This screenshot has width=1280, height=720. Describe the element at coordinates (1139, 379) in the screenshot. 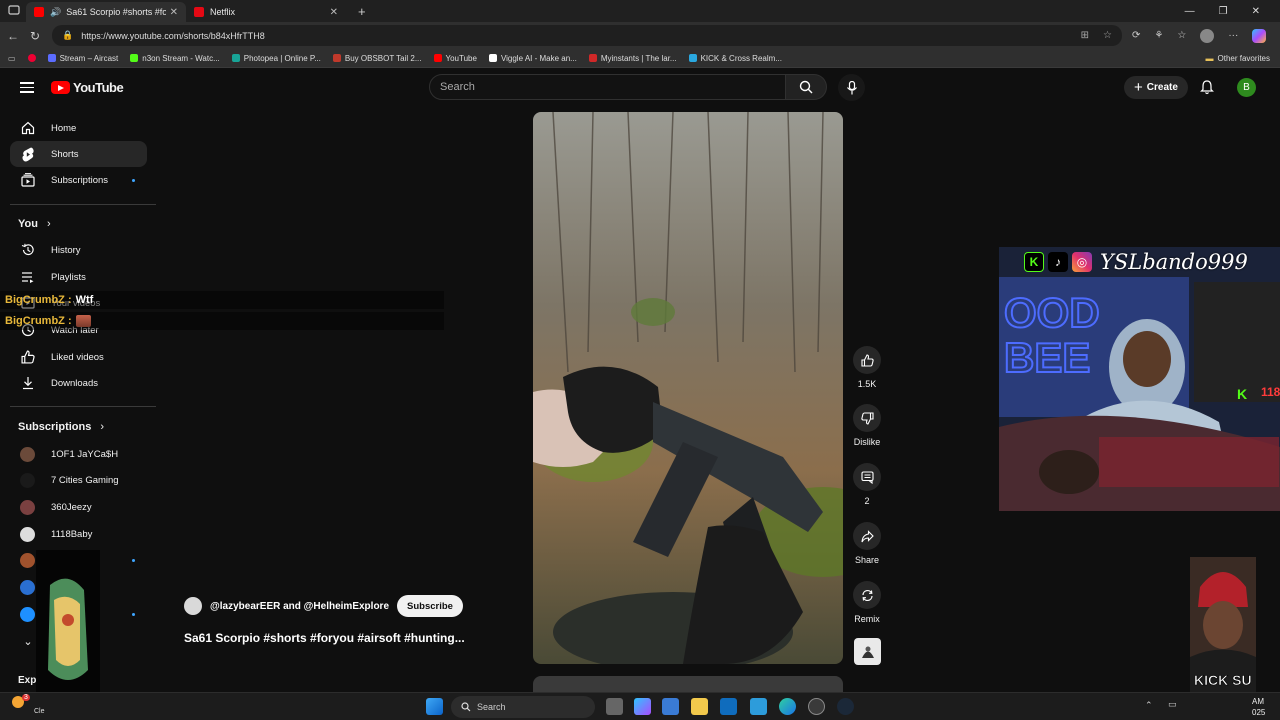

I see `streamer-webcam: OOD BEE K 118` at that location.